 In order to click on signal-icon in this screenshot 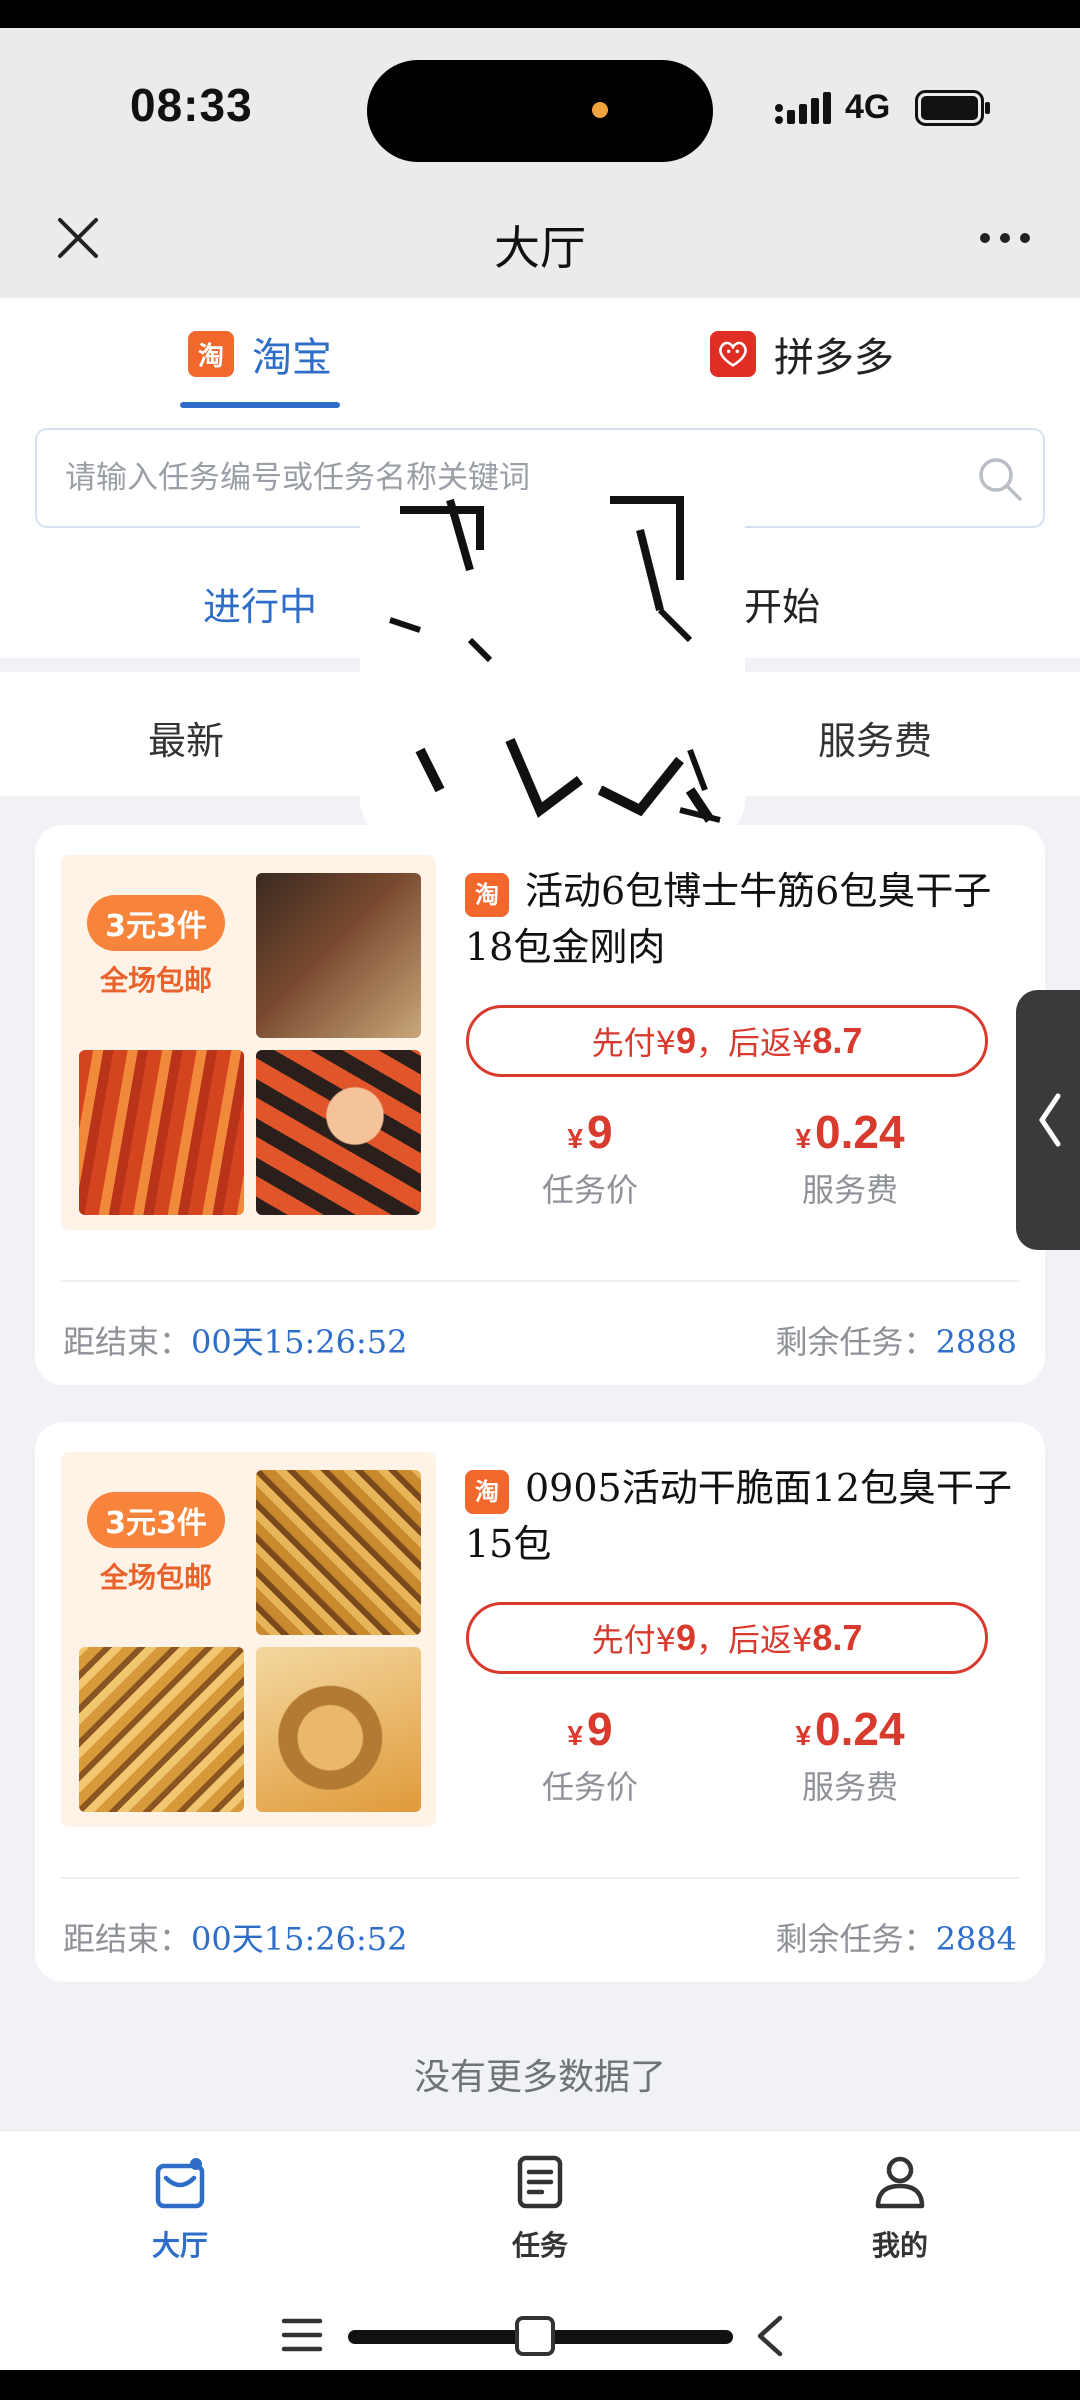, I will do `click(803, 108)`.